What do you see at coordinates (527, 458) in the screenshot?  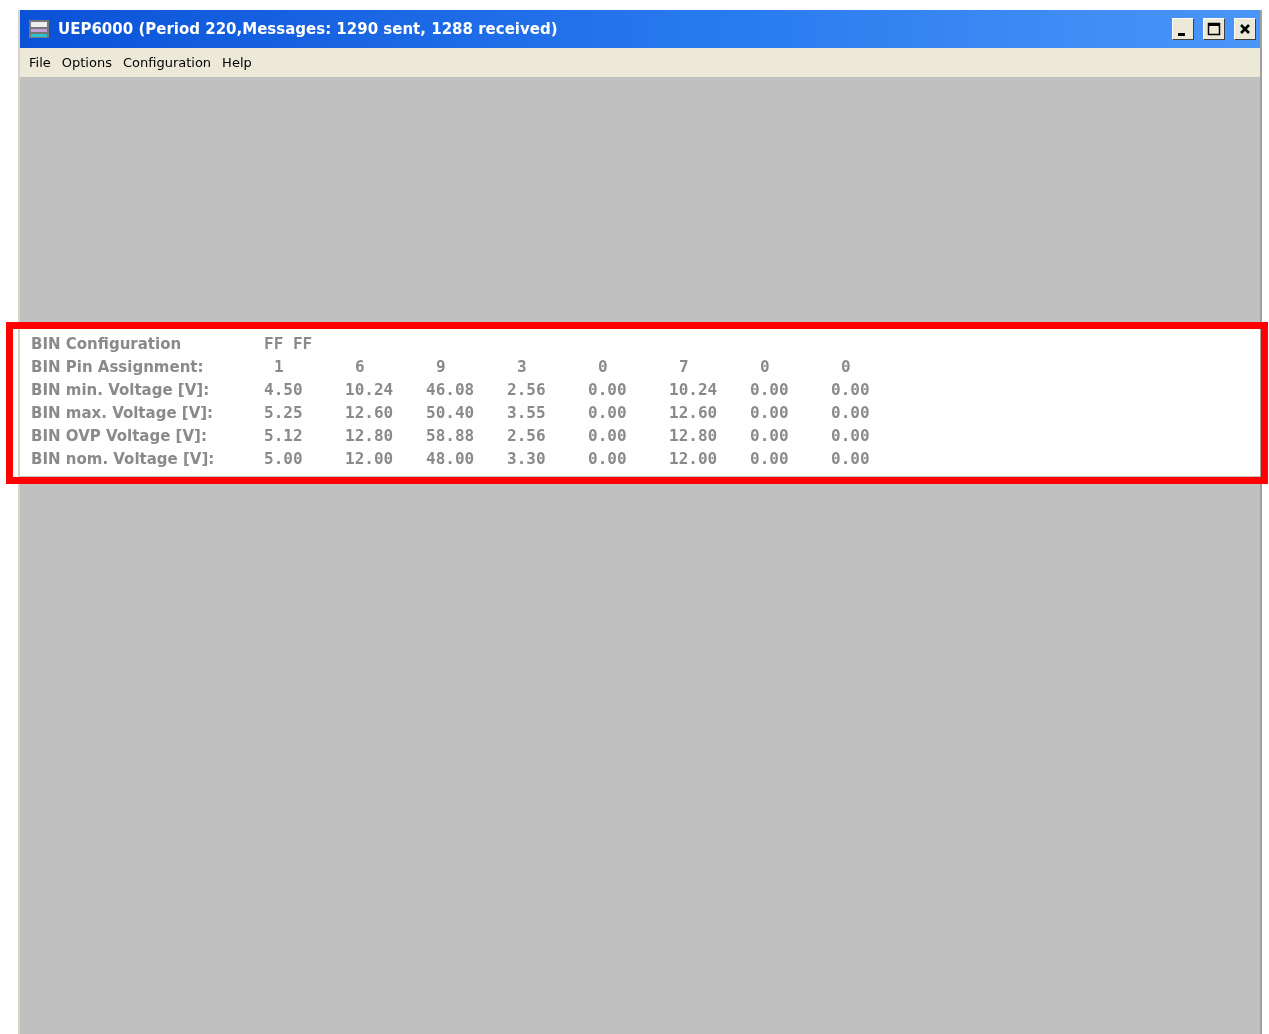 I see `value-cell-text: 3.30` at bounding box center [527, 458].